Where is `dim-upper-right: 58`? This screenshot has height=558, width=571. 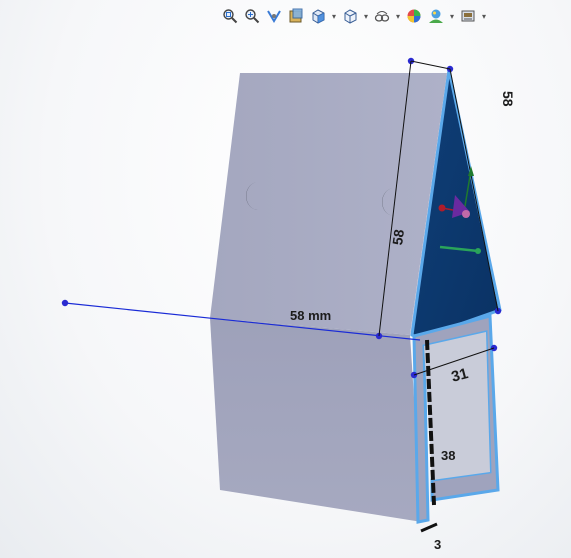 dim-upper-right: 58 is located at coordinates (508, 99).